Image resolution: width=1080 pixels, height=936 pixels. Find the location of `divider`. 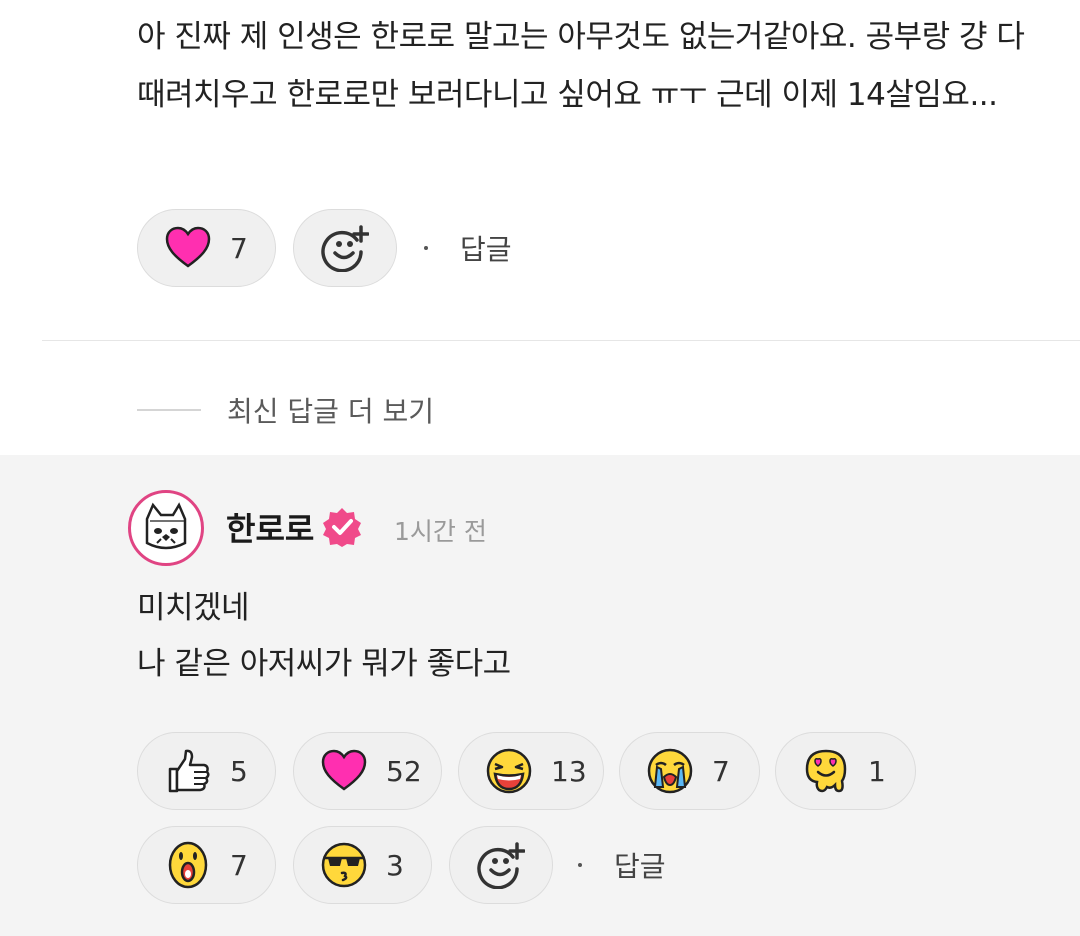

divider is located at coordinates (561, 340).